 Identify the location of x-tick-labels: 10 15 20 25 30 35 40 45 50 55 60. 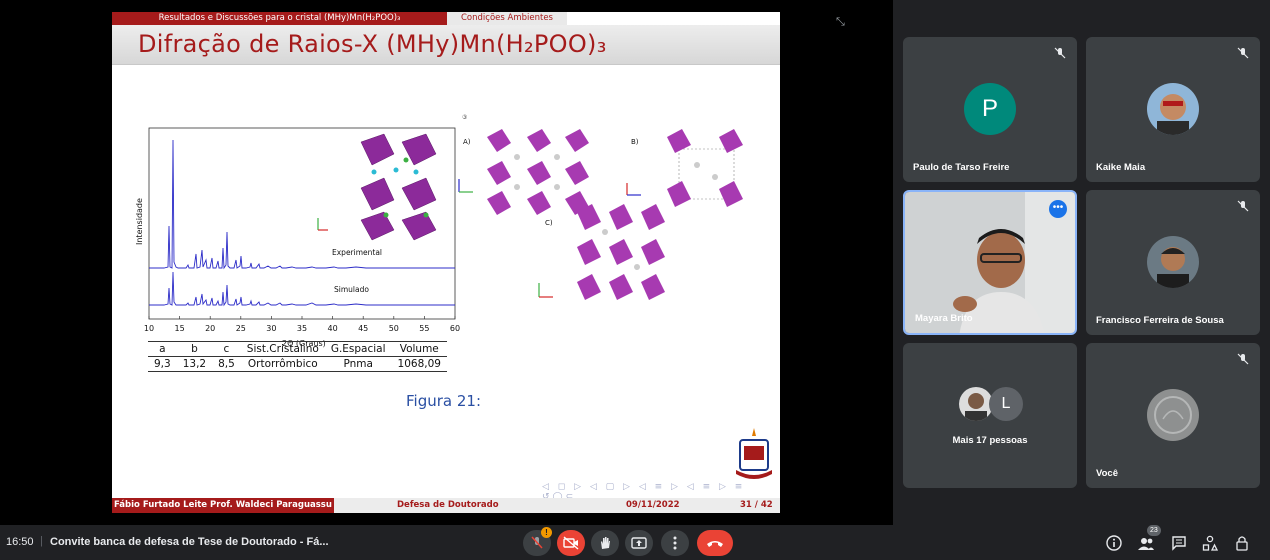
(302, 324).